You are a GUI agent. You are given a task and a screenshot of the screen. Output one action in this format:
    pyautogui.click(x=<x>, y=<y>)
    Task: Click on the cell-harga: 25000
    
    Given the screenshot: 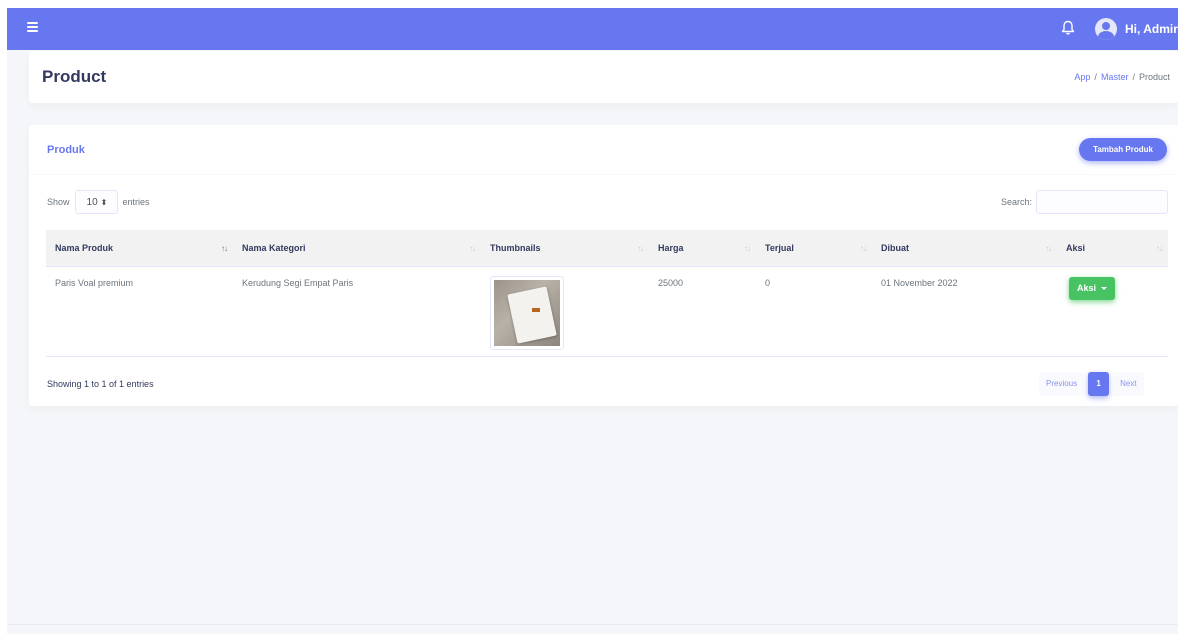 What is the action you would take?
    pyautogui.click(x=702, y=311)
    